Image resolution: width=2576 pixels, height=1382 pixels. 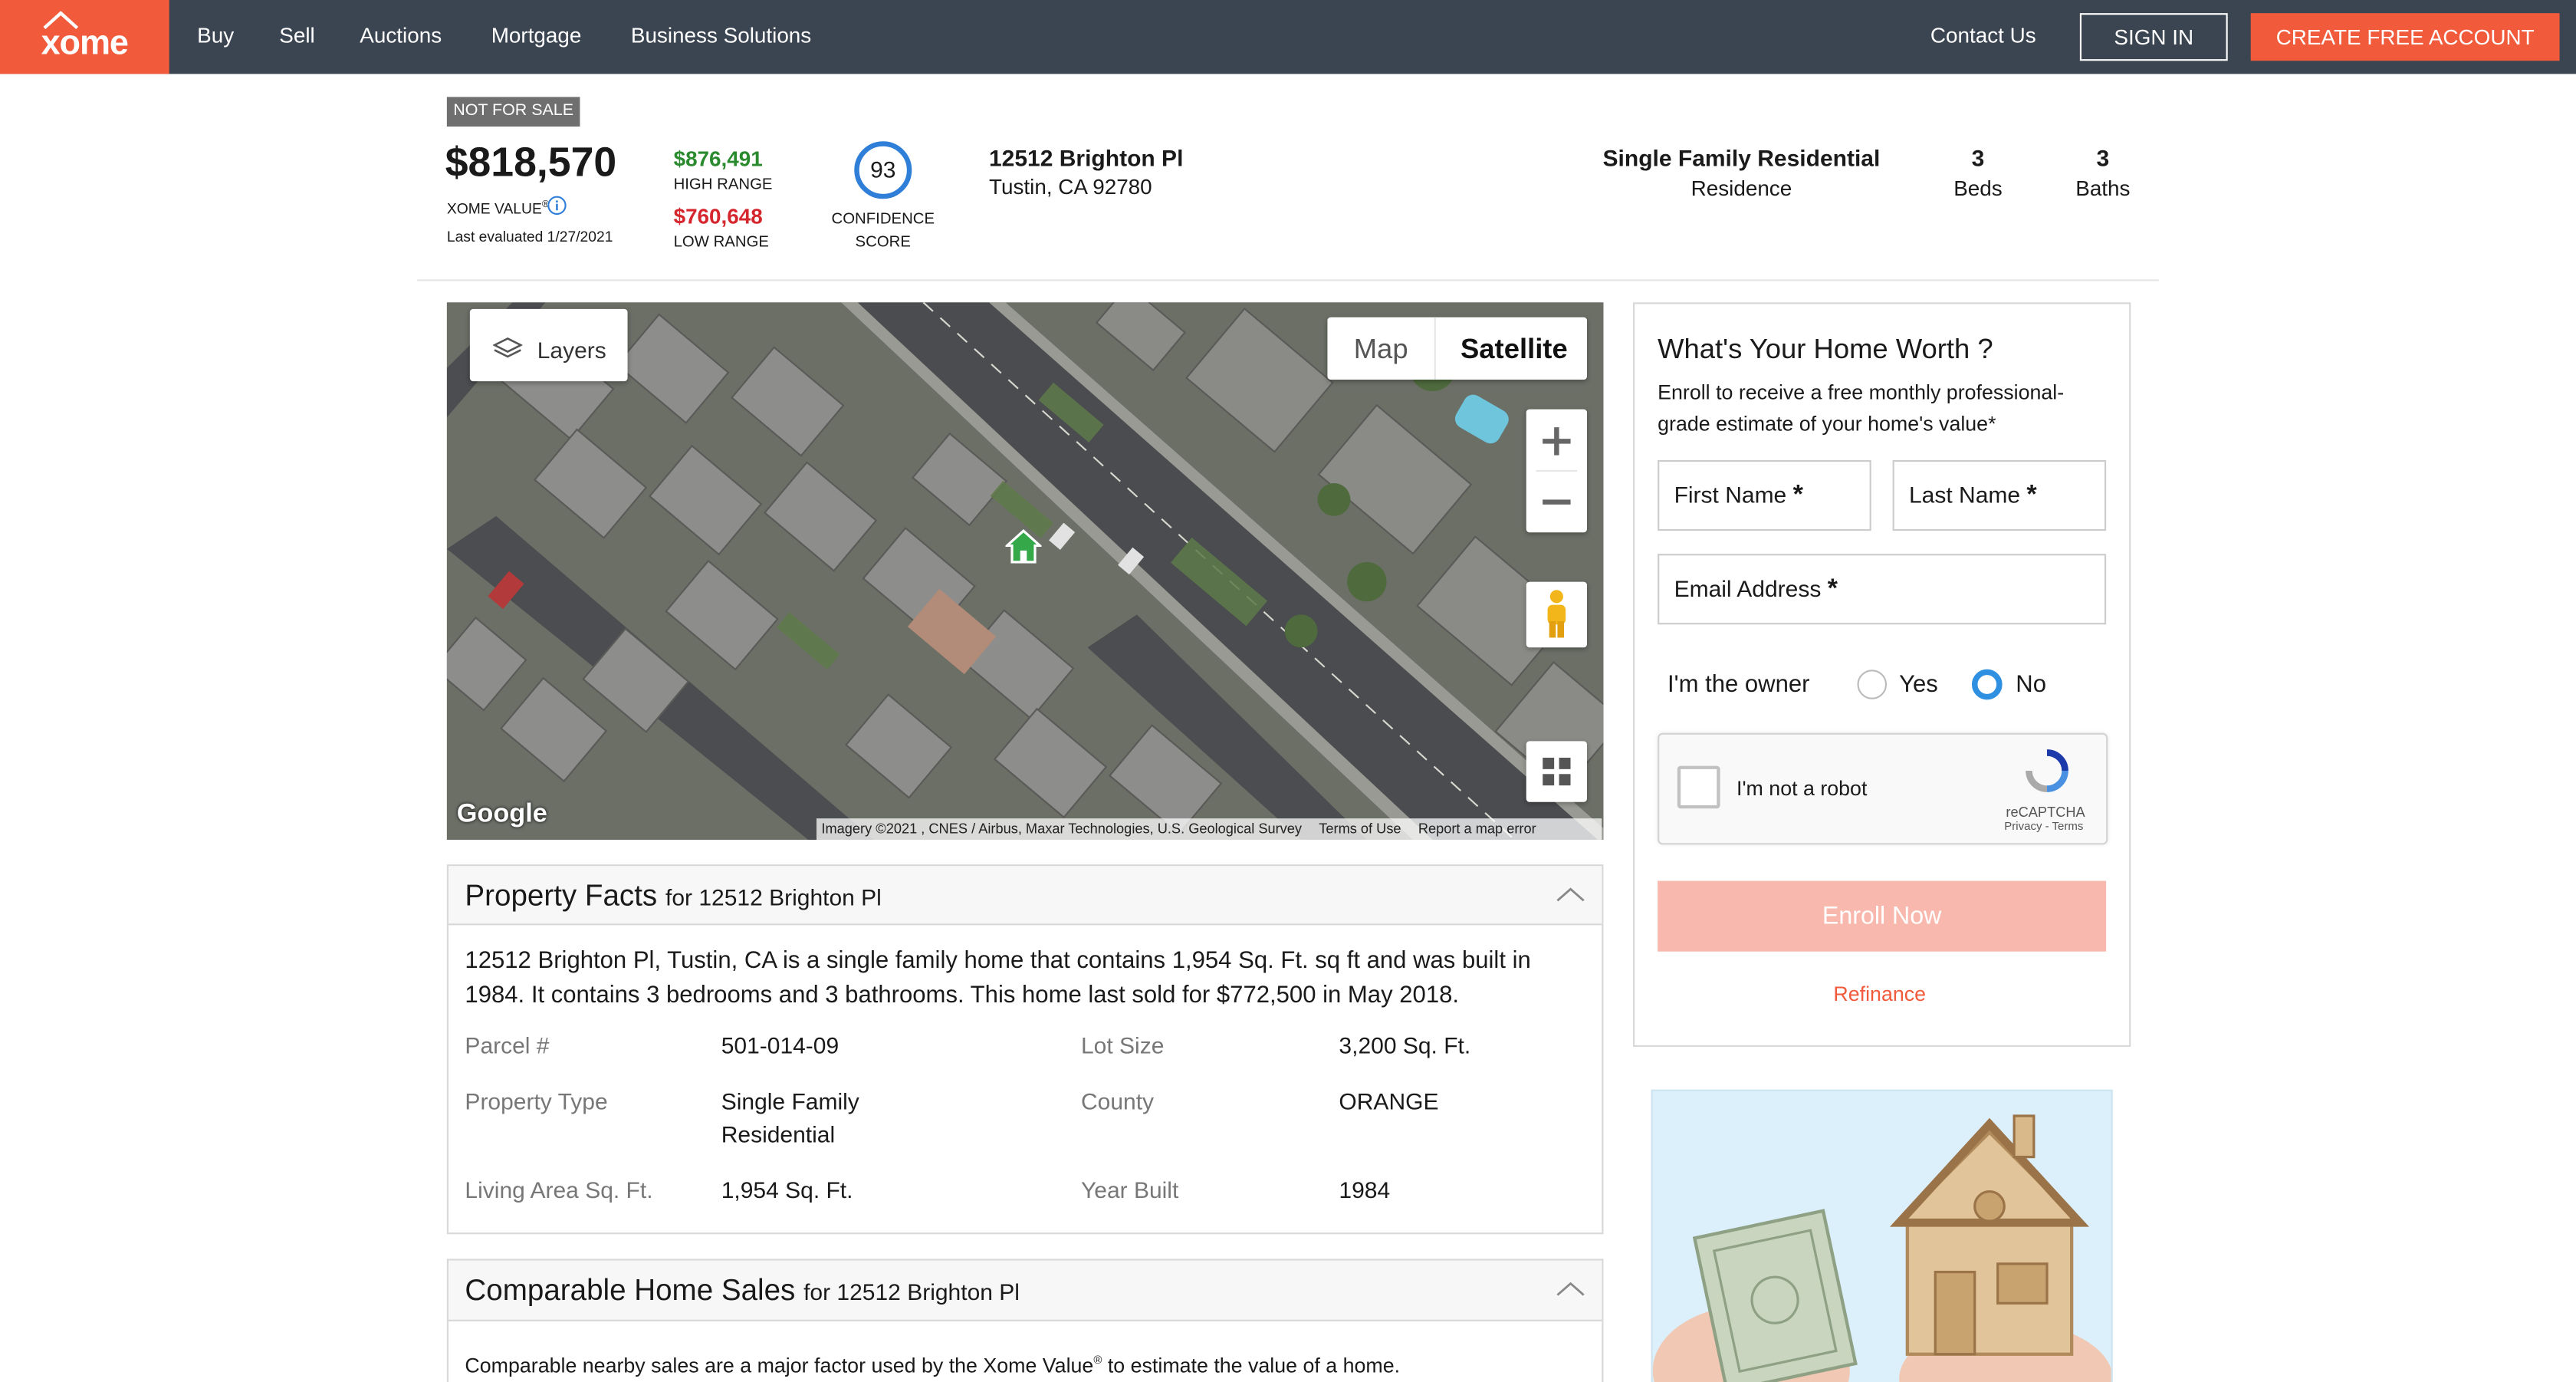 What do you see at coordinates (508, 1045) in the screenshot?
I see `parcel-label: Parcel #` at bounding box center [508, 1045].